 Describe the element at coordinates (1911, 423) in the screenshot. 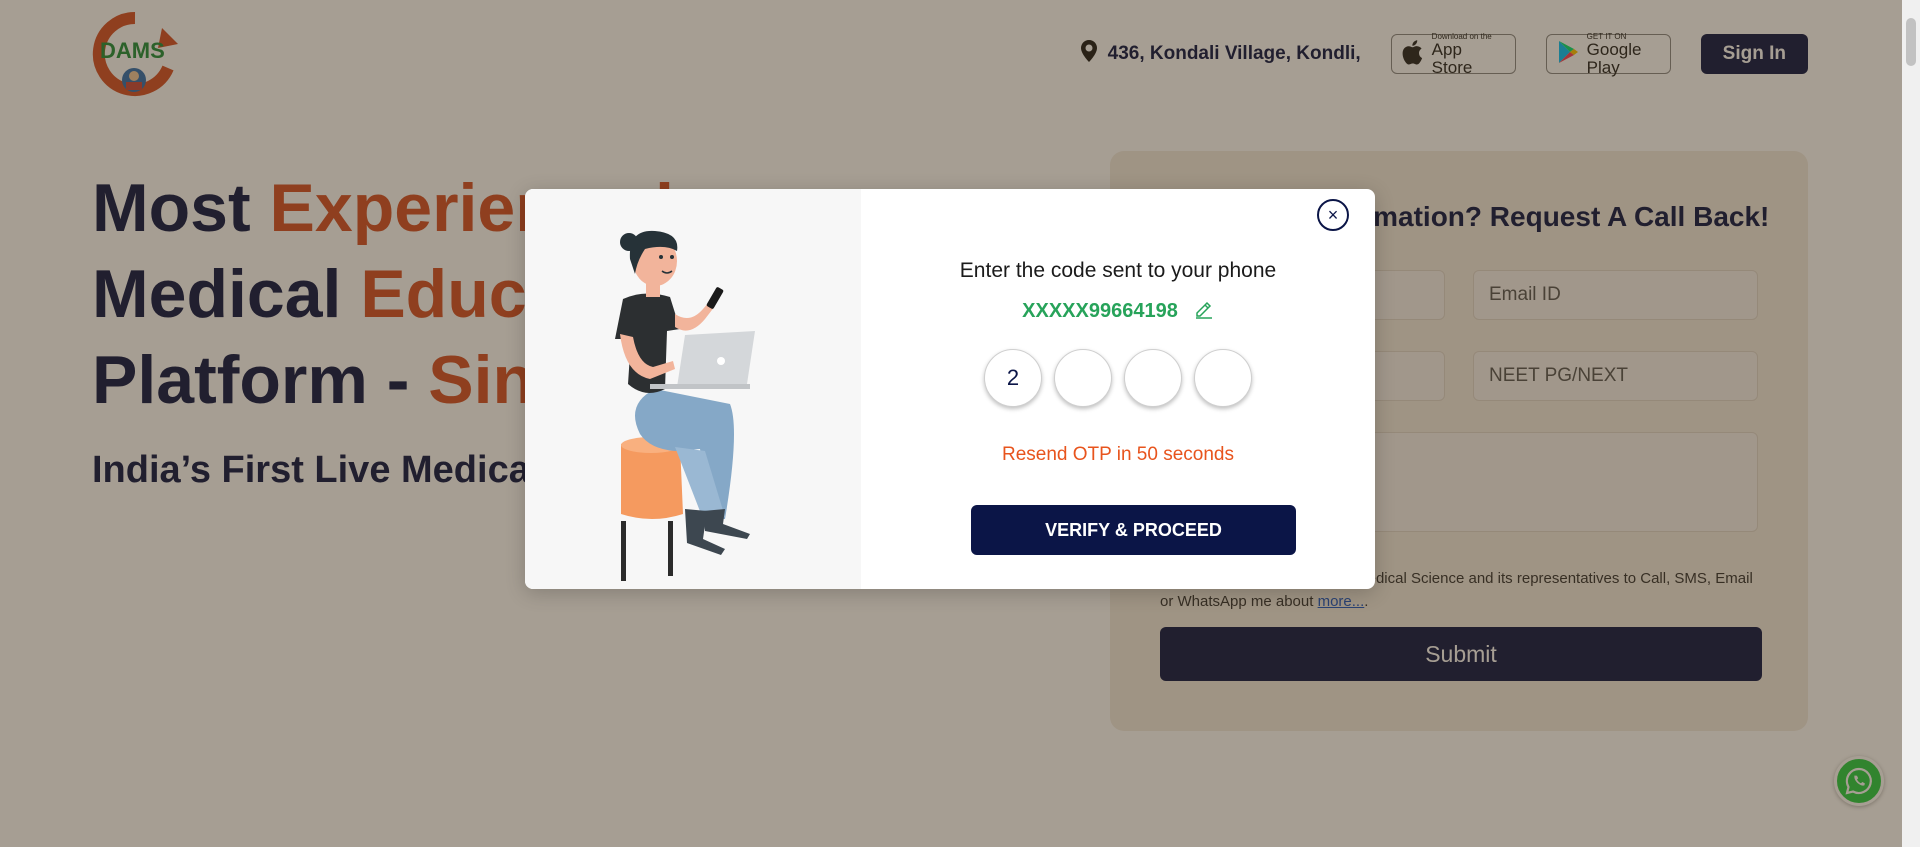

I see `page-scrollbar` at that location.